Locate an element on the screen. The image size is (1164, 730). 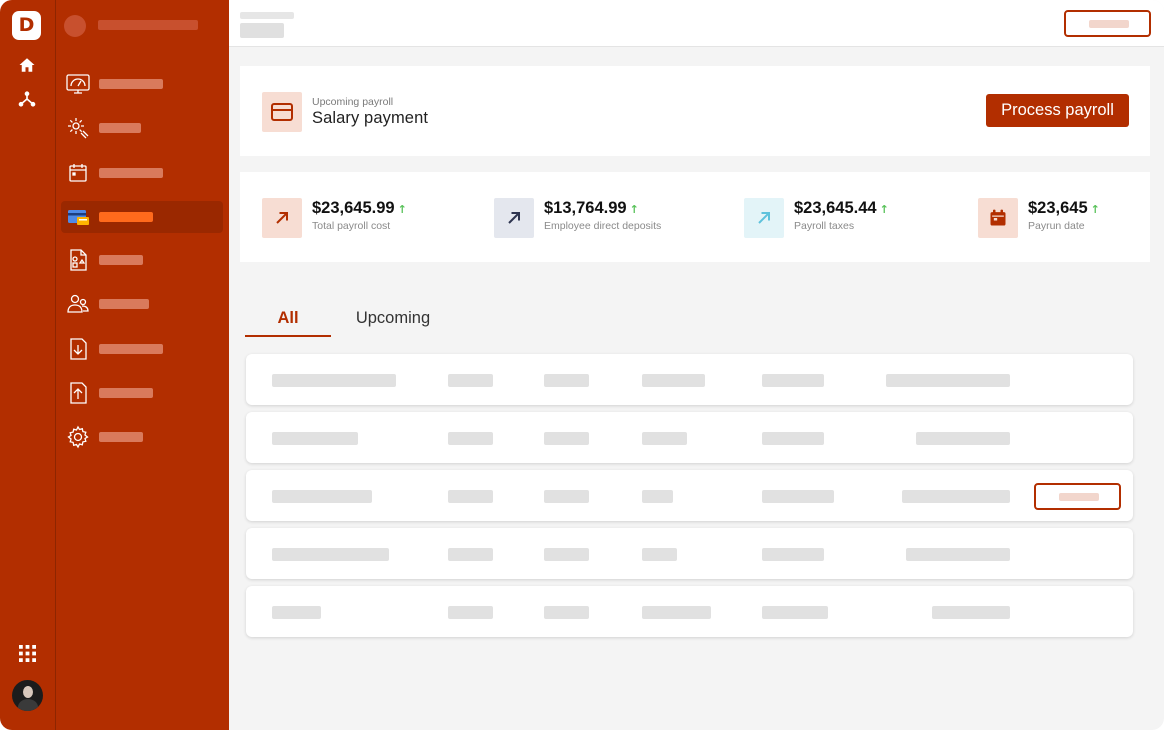
stat-label: Payrun date is located at coordinates (1056, 226).